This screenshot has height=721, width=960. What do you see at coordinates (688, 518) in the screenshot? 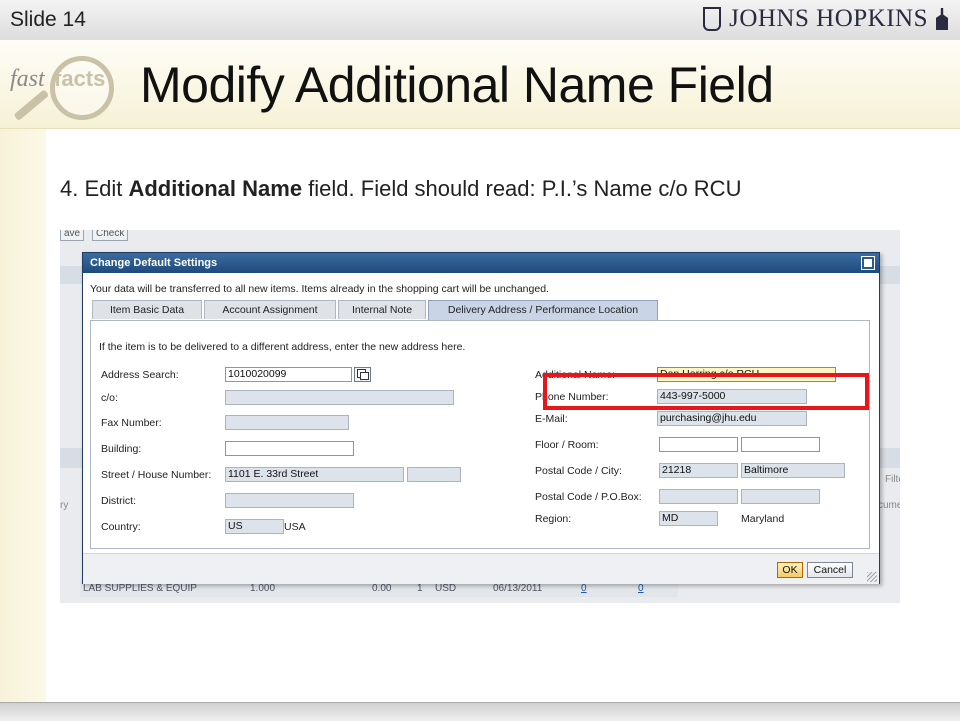
I see `region-input: MD` at bounding box center [688, 518].